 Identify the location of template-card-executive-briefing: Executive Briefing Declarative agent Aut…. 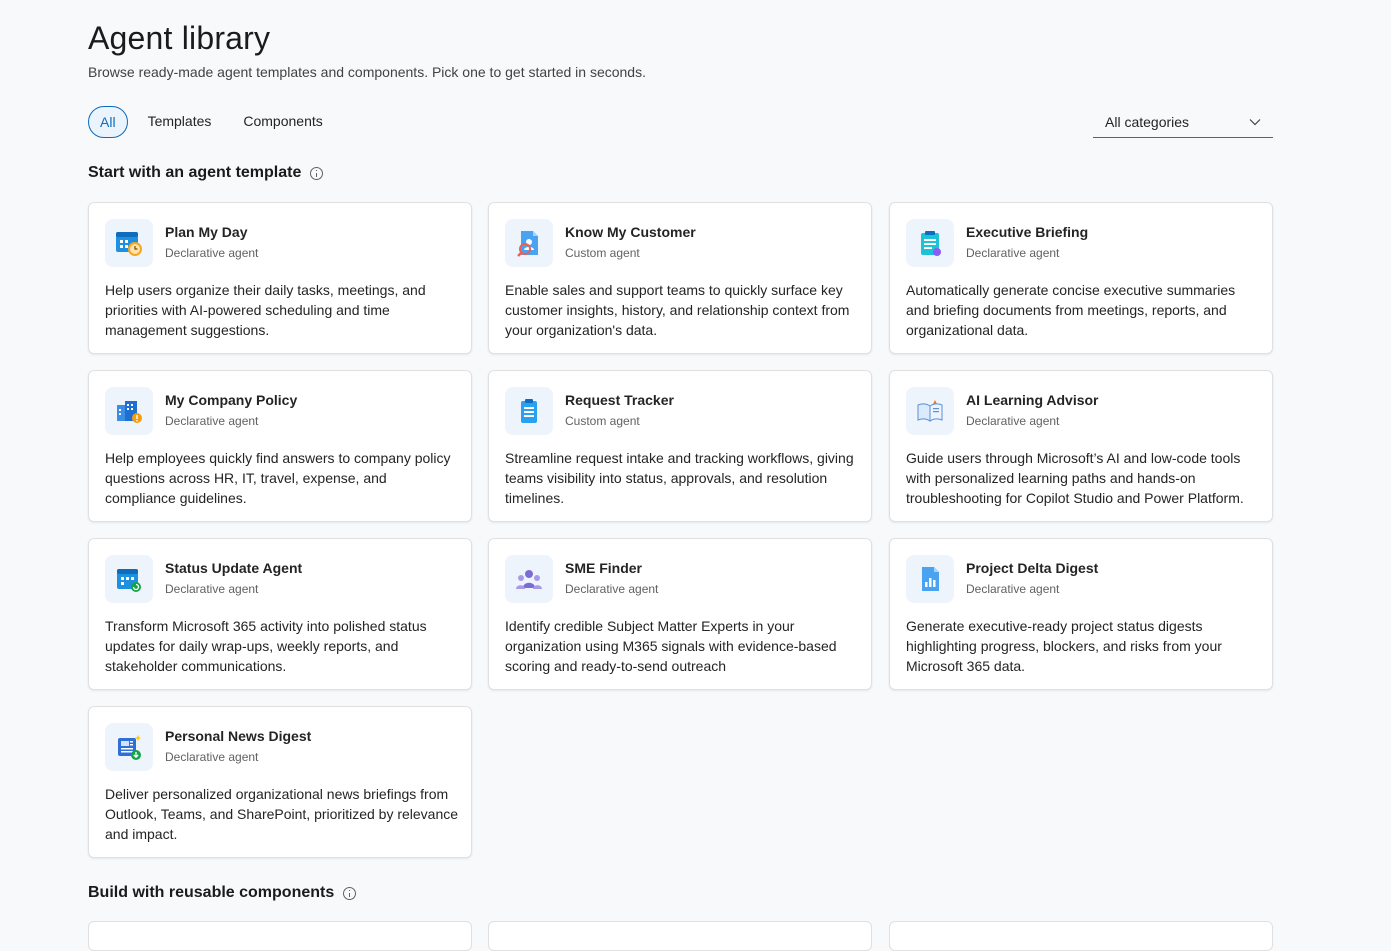
(1081, 278).